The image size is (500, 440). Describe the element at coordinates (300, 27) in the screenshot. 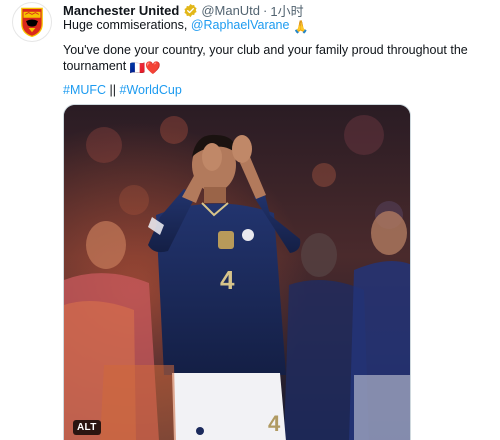

I see `folded-hands-emoji: 🙏` at that location.